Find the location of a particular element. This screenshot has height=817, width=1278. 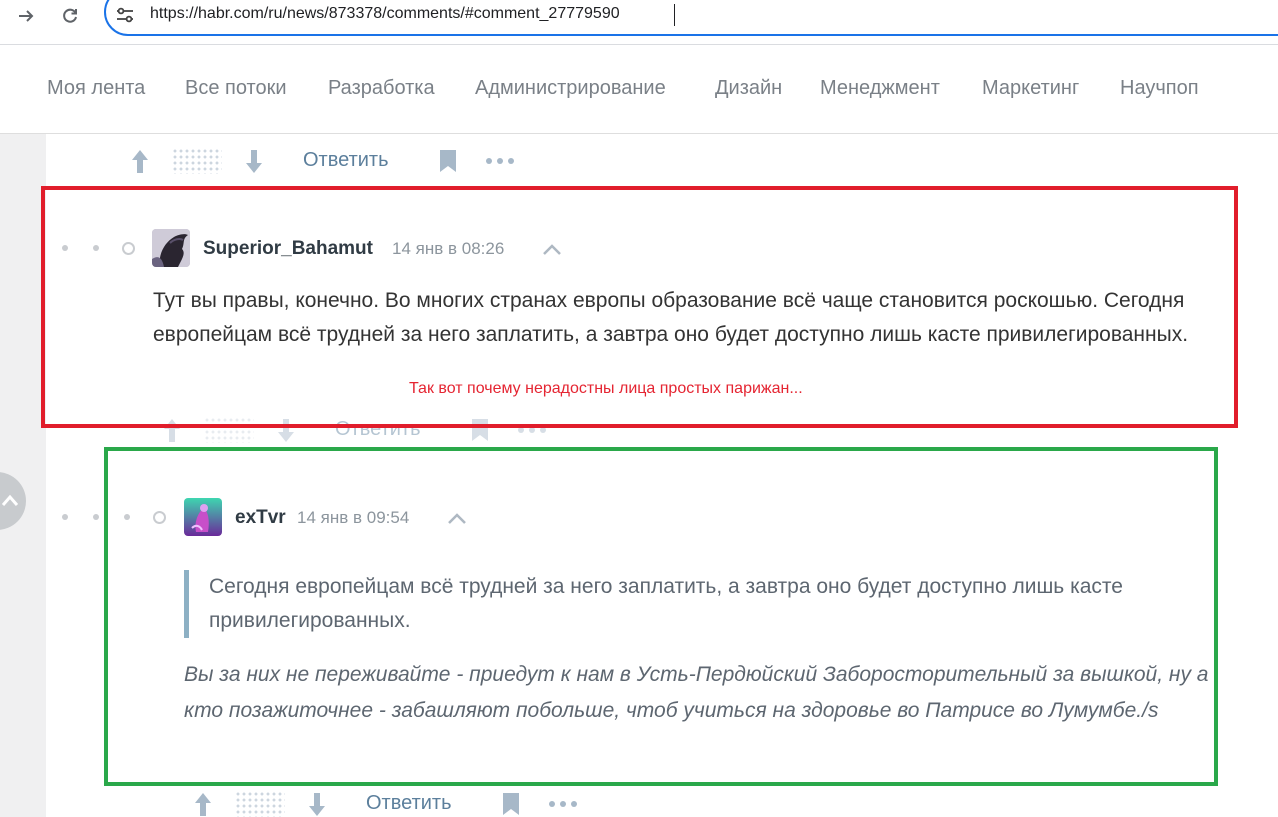

hub-management: Менеджмент is located at coordinates (880, 88).